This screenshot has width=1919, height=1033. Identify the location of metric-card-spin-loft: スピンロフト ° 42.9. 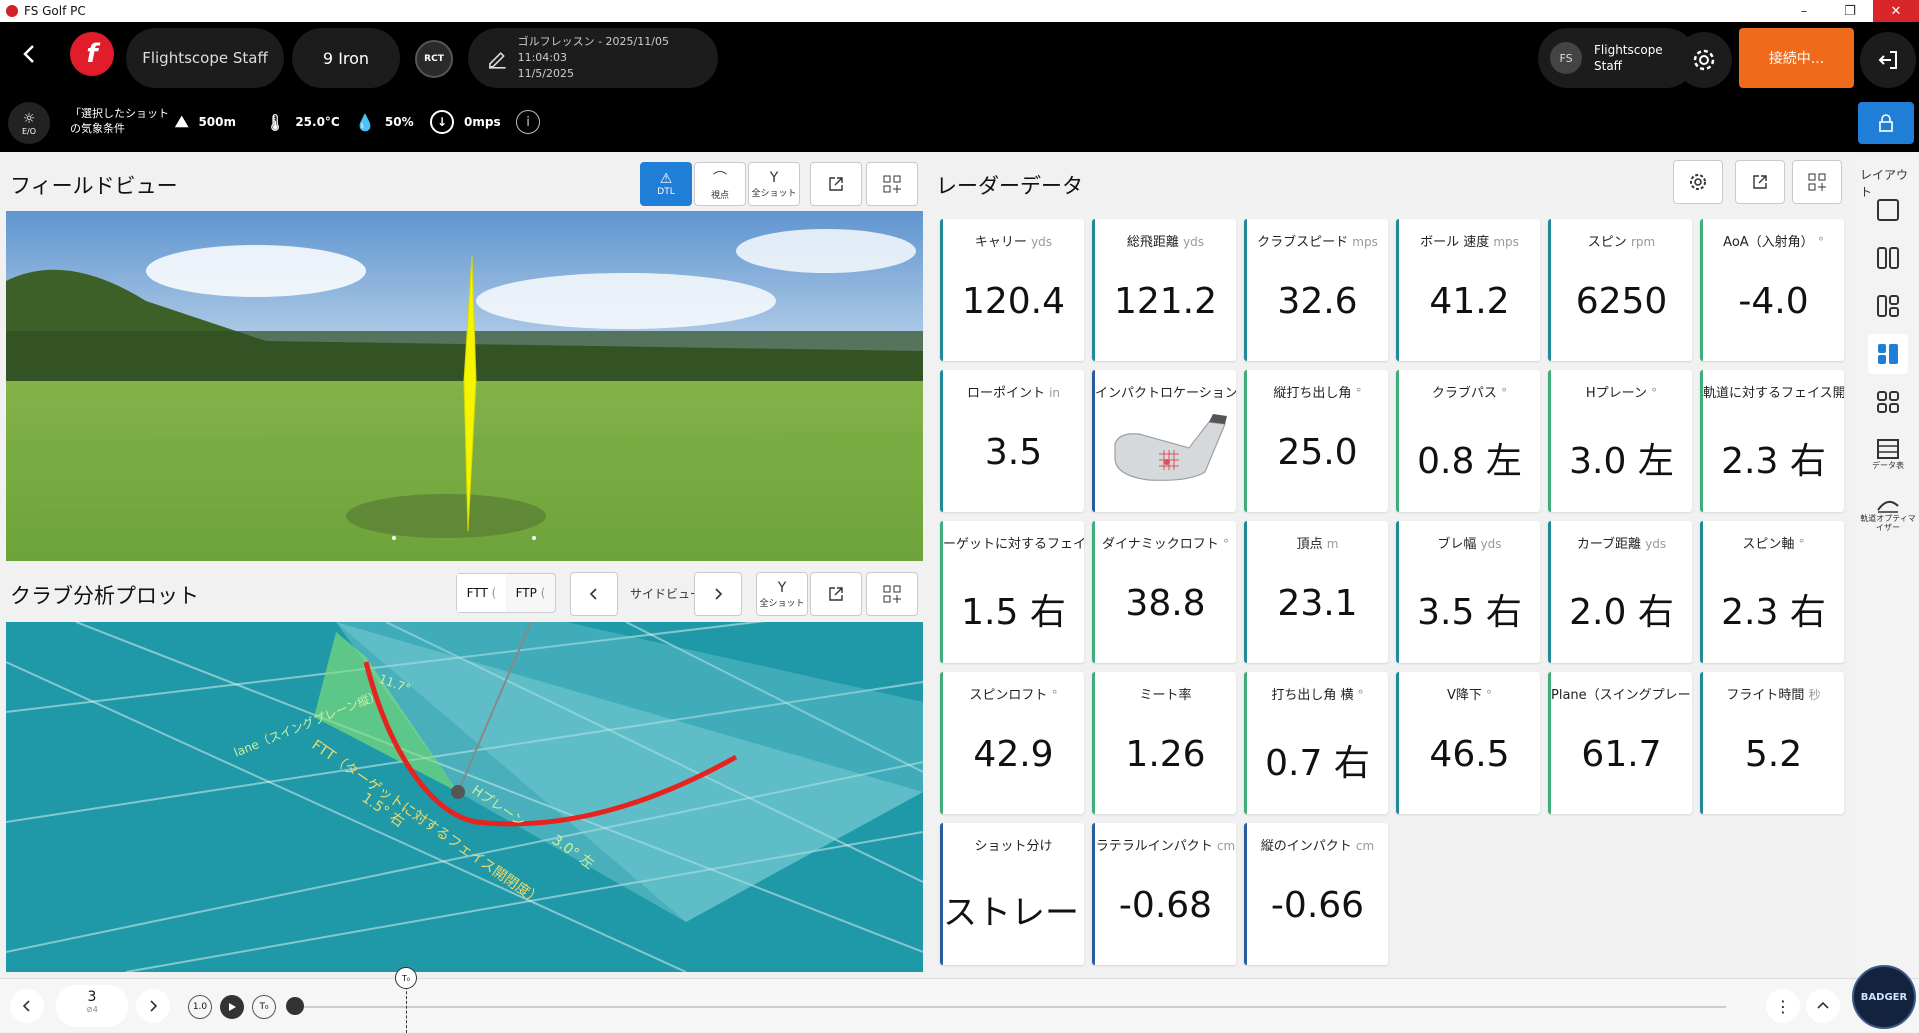
(1012, 743).